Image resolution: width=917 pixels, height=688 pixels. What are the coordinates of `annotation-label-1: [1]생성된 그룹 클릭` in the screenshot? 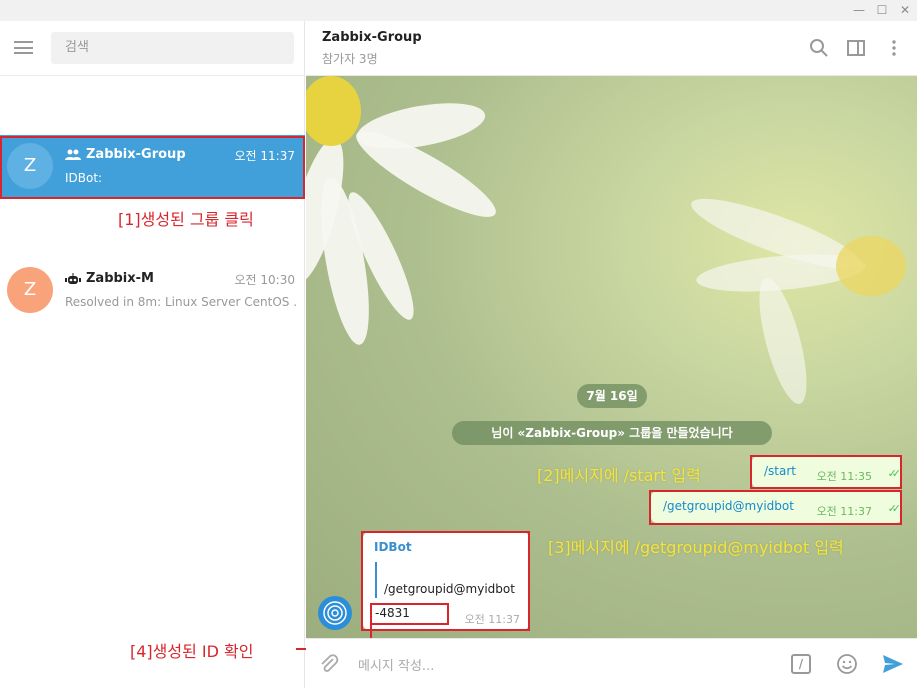 It's located at (186, 219).